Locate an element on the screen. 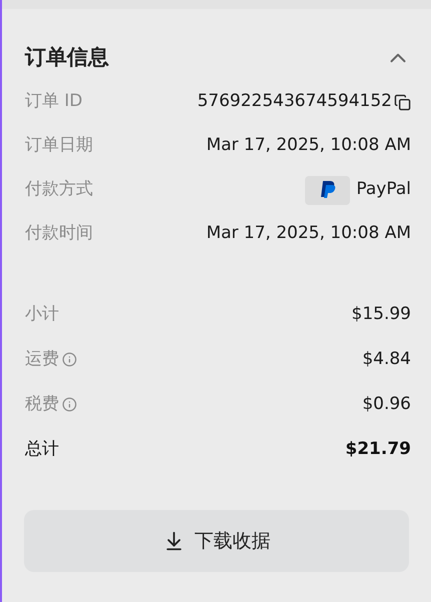 The image size is (431, 602). paypal-icon is located at coordinates (327, 190).